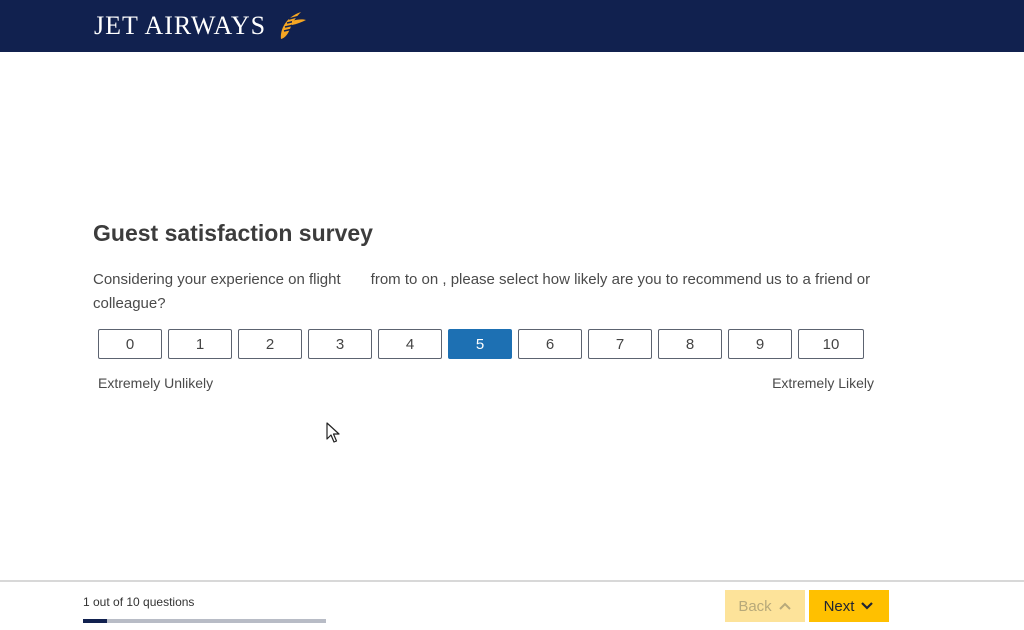  I want to click on back-button: Back, so click(765, 606).